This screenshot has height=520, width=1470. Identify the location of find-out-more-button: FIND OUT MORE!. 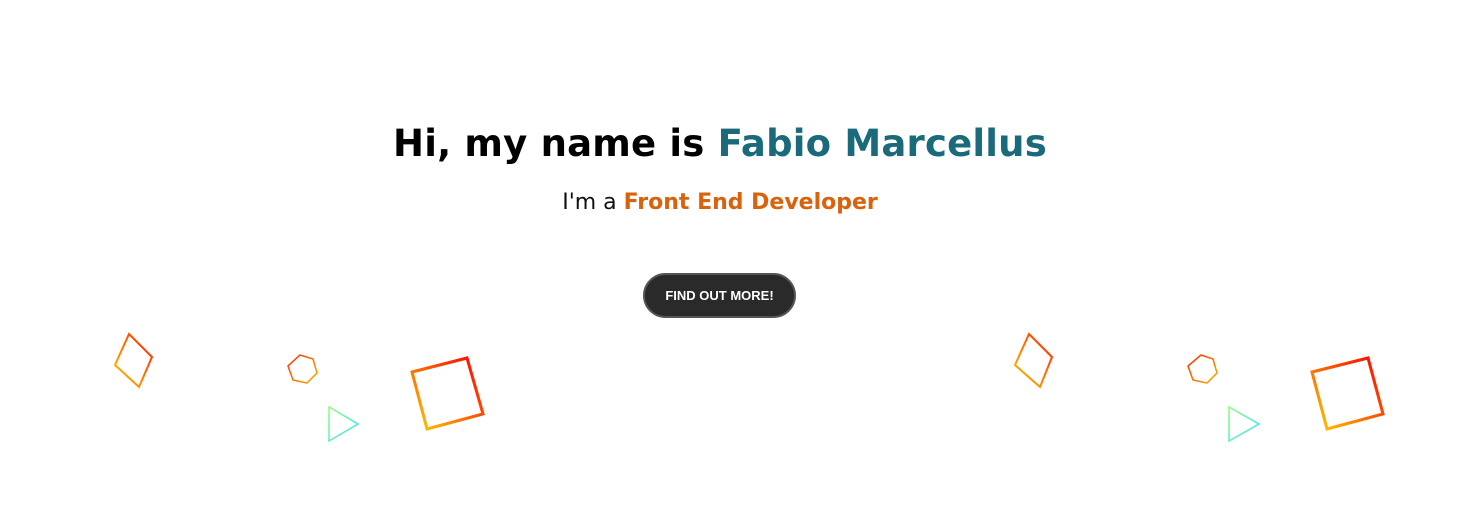
(719, 295).